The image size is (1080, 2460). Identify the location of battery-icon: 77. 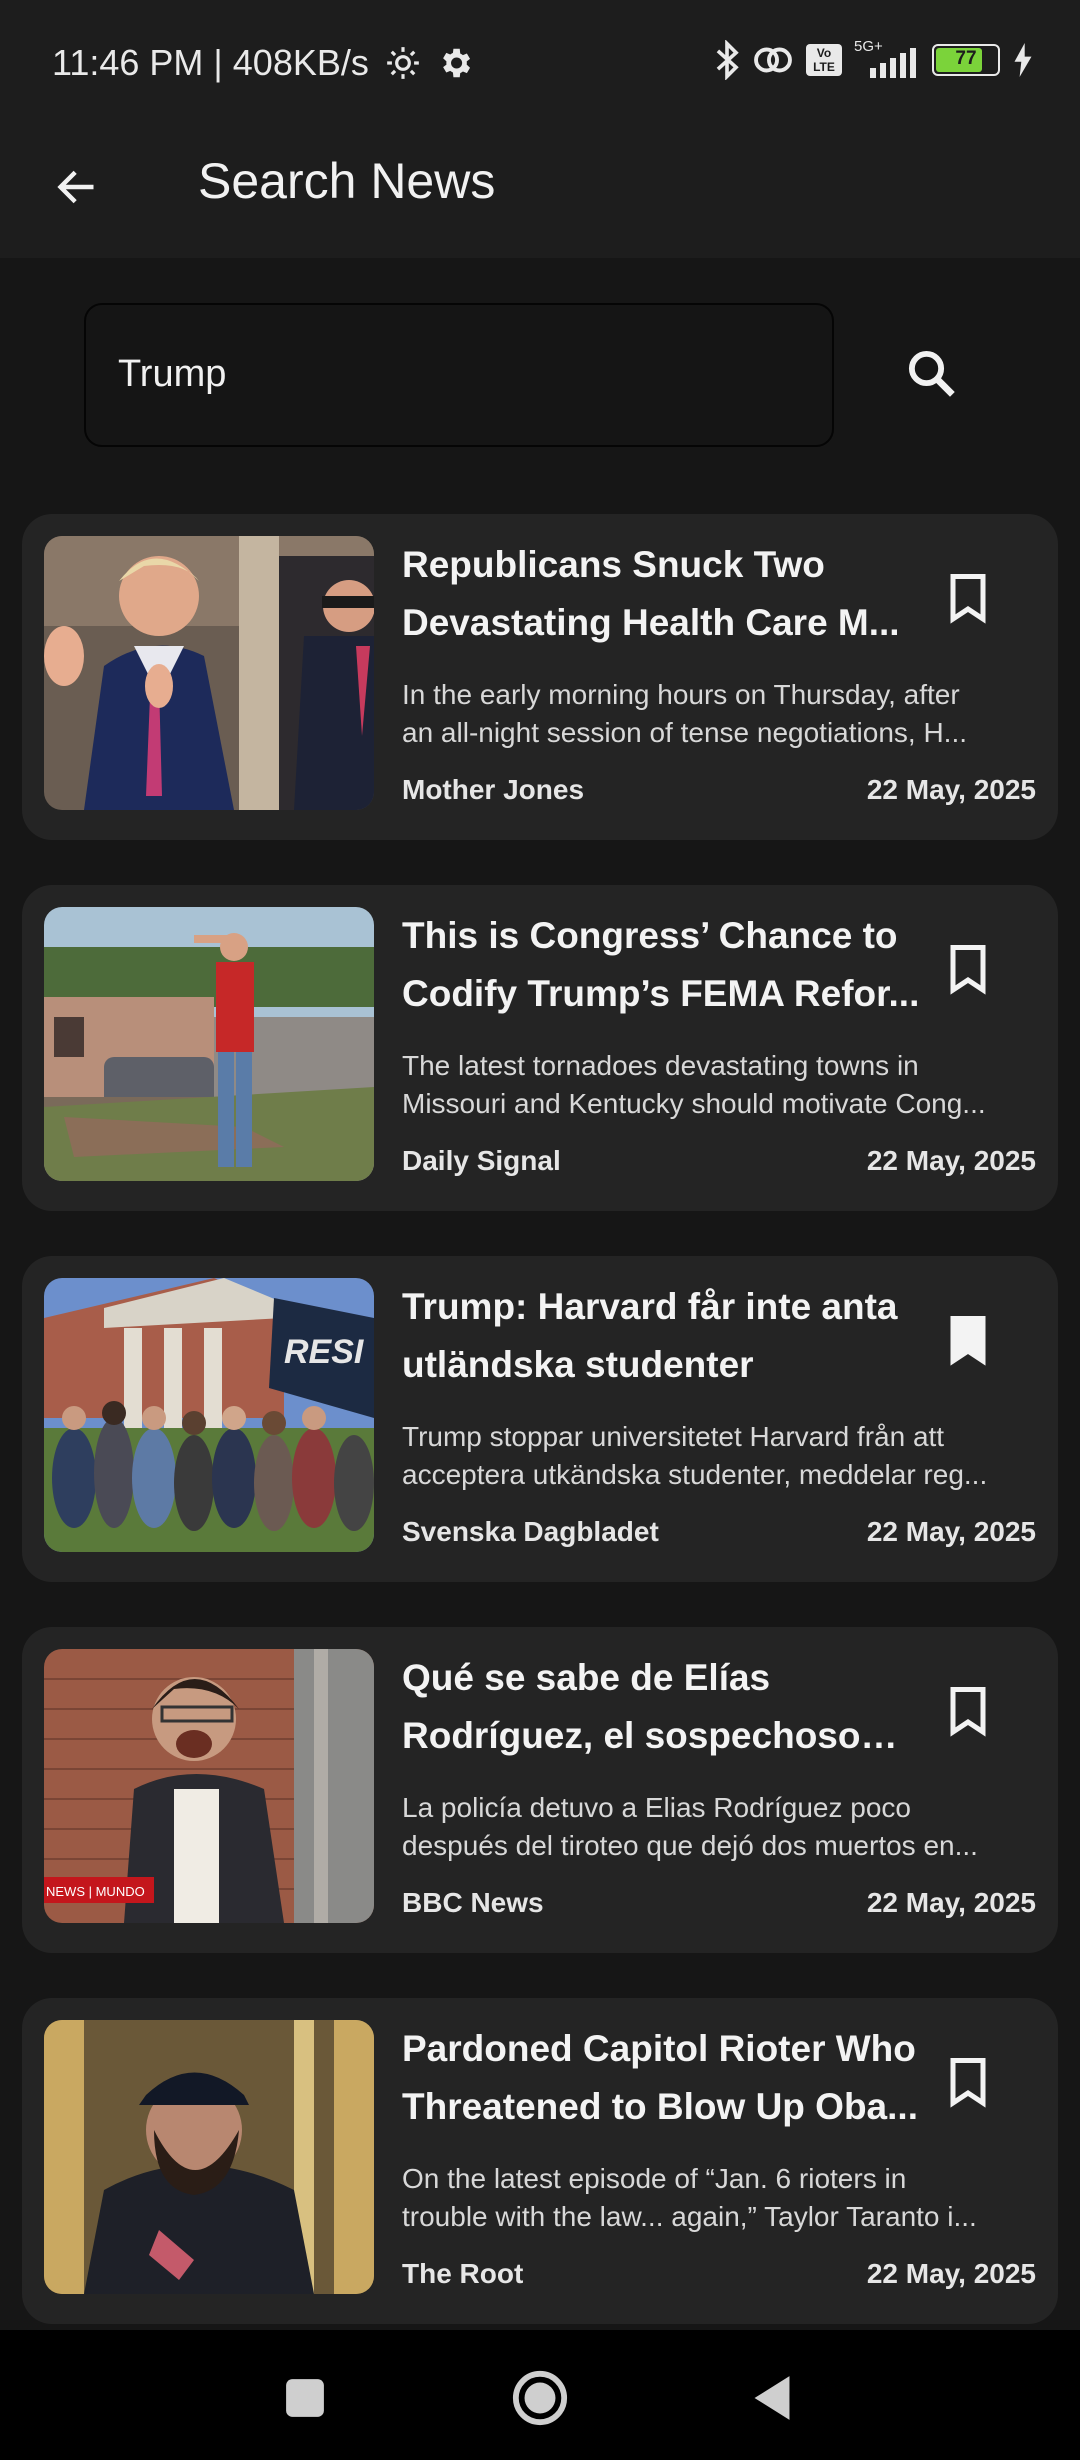
(966, 60).